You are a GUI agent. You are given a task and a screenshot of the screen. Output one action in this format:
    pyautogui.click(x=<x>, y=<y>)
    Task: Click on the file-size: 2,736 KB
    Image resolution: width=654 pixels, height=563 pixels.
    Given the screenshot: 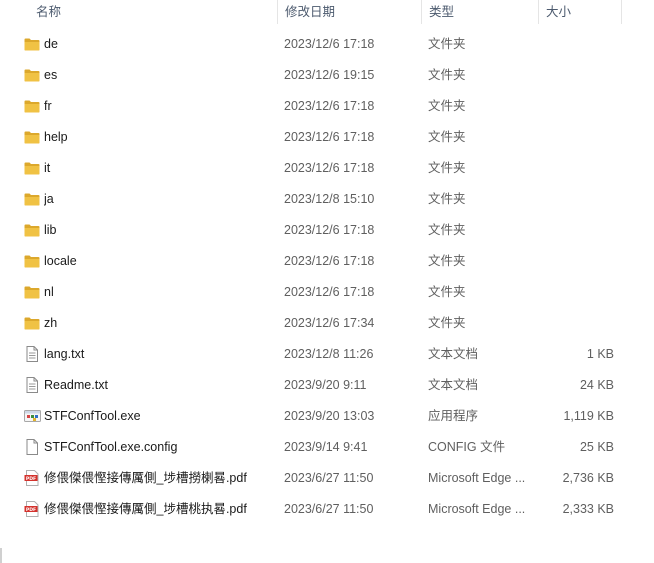 What is the action you would take?
    pyautogui.click(x=588, y=478)
    